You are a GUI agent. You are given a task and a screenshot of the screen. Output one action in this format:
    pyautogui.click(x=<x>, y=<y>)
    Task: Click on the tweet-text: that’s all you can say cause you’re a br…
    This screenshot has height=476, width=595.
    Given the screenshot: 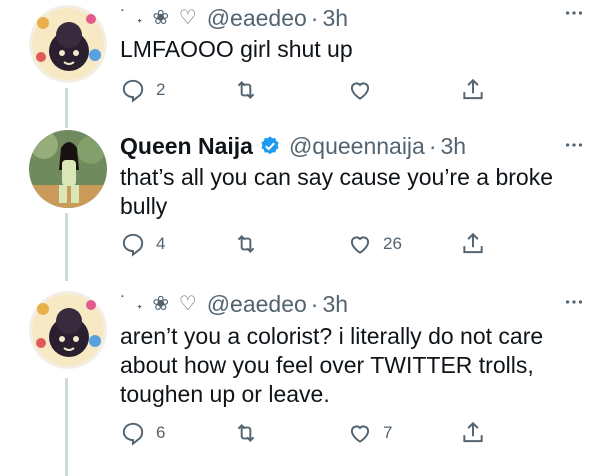 What is the action you would take?
    pyautogui.click(x=336, y=191)
    